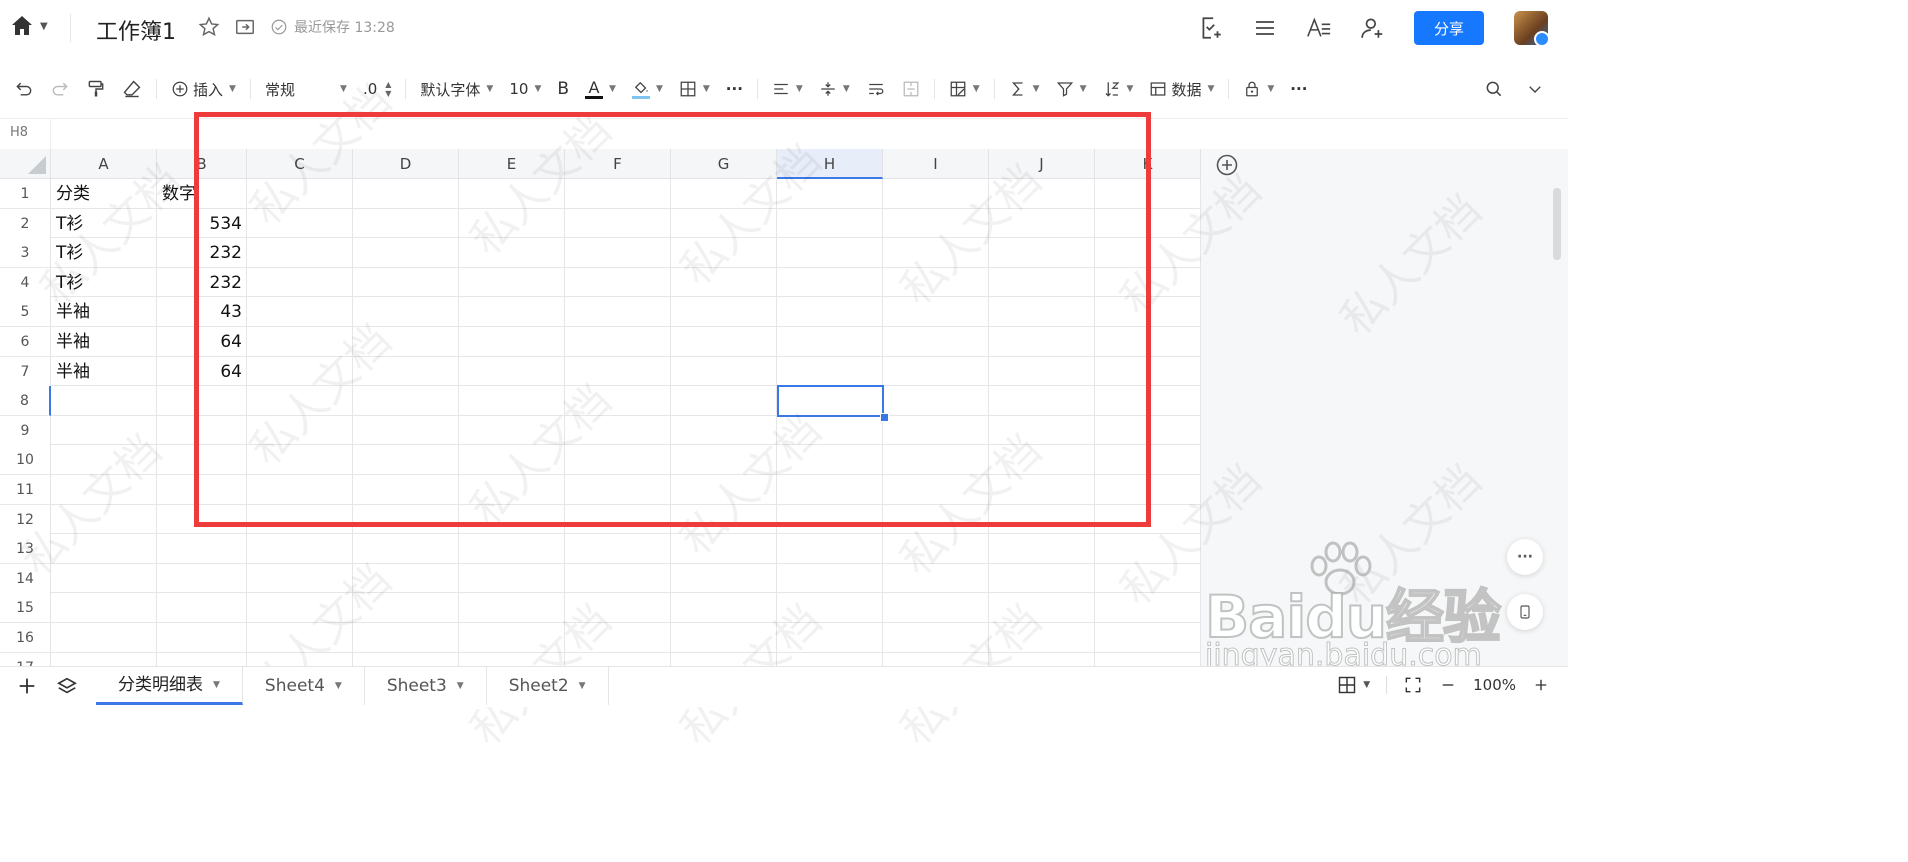 The image size is (1908, 862). What do you see at coordinates (734, 89) in the screenshot?
I see `more-format-button: ···` at bounding box center [734, 89].